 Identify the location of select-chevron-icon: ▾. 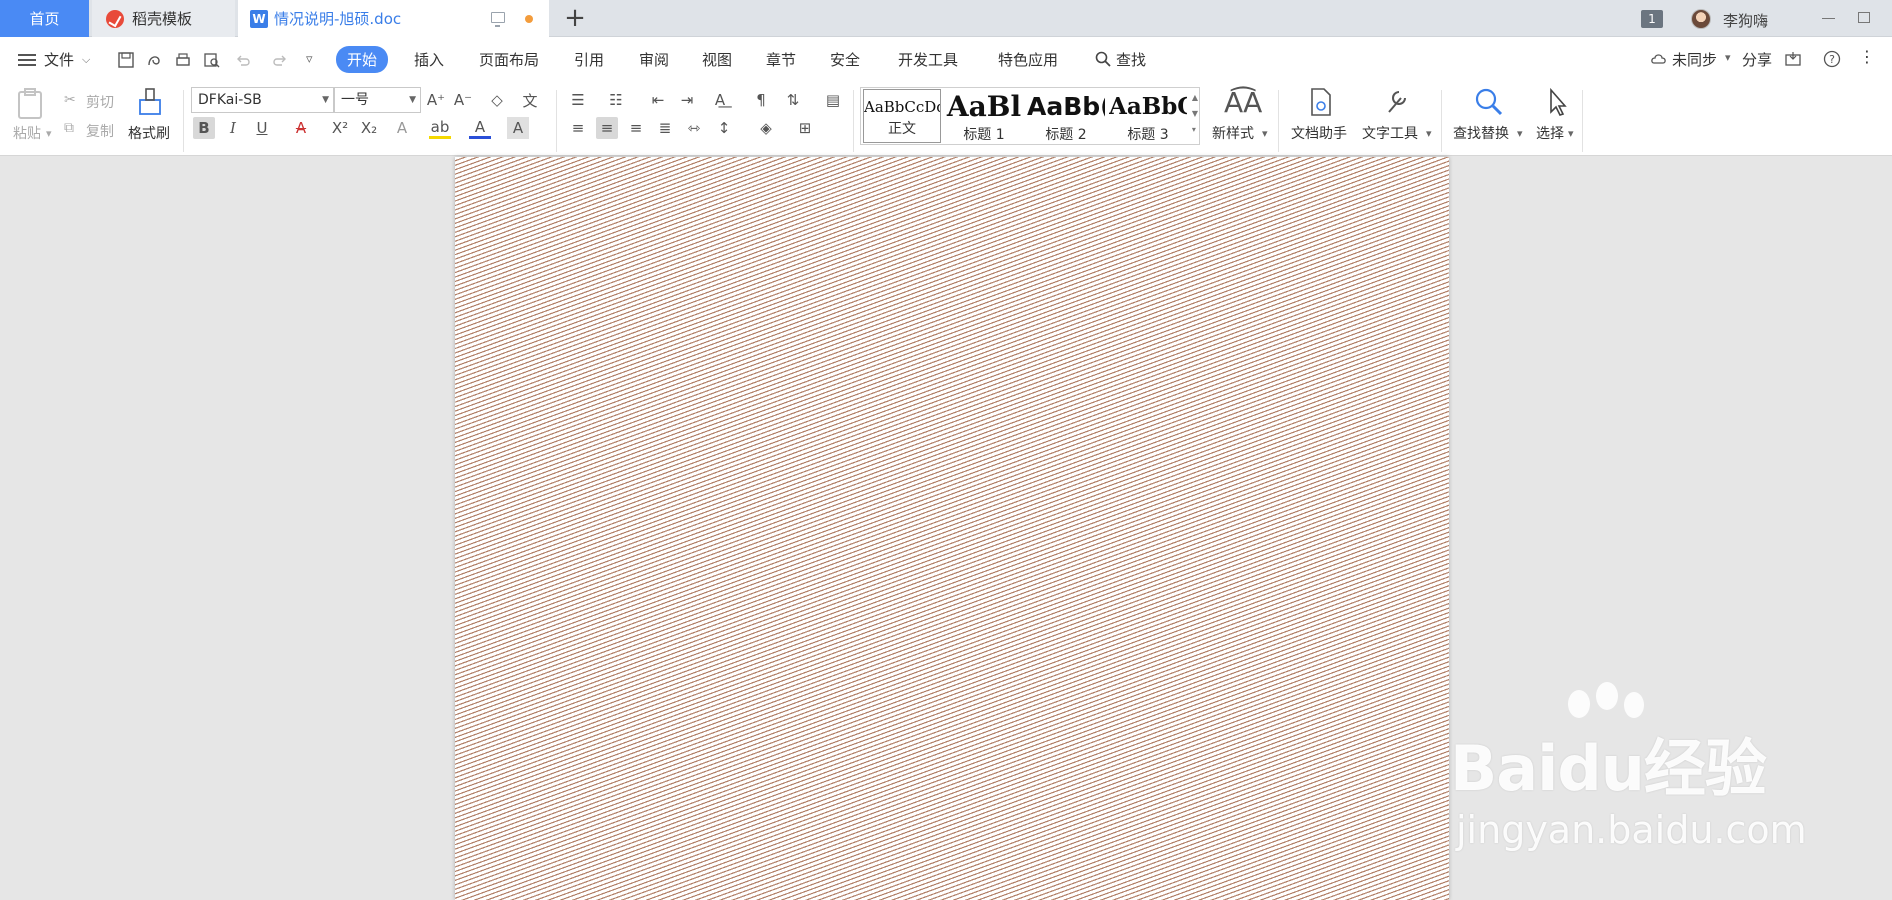
(1571, 133).